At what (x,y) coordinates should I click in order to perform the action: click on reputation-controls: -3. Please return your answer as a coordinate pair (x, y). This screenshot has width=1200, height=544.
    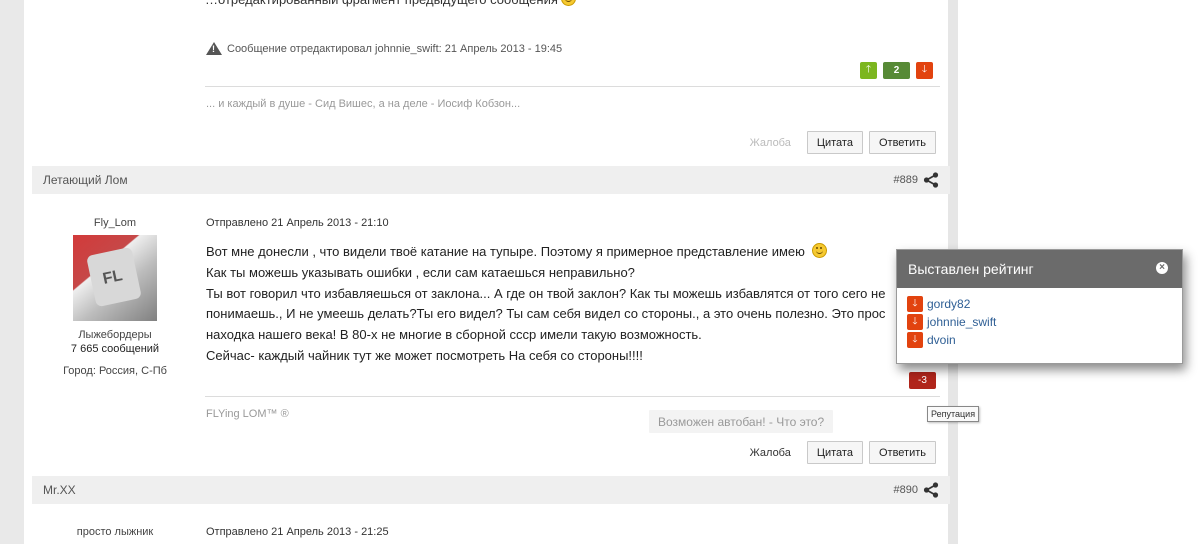
    Looking at the image, I should click on (922, 380).